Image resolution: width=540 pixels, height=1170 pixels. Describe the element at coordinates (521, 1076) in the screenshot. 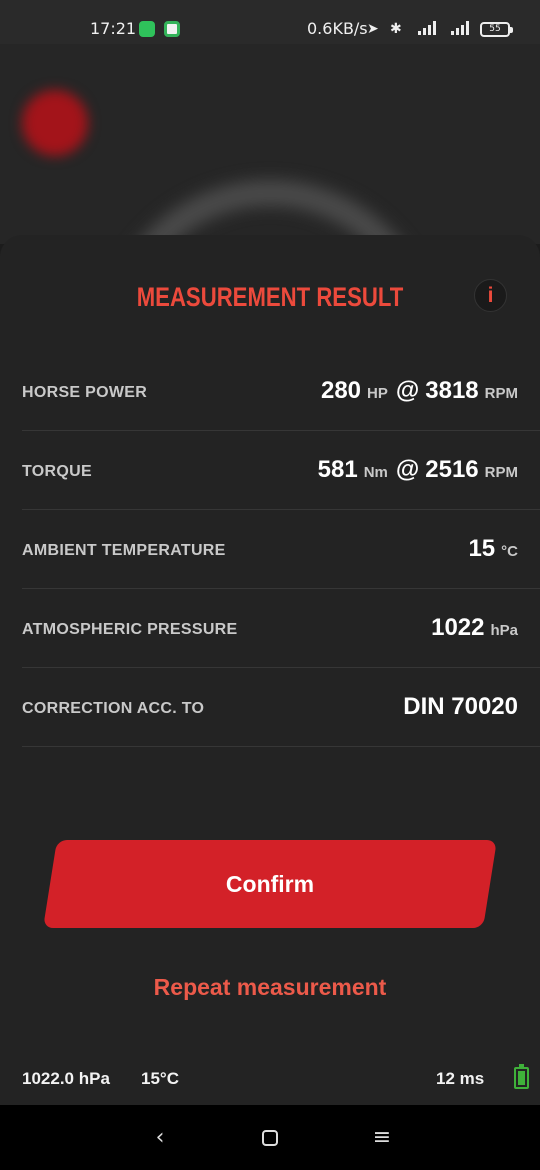

I see `device-battery-icon` at that location.